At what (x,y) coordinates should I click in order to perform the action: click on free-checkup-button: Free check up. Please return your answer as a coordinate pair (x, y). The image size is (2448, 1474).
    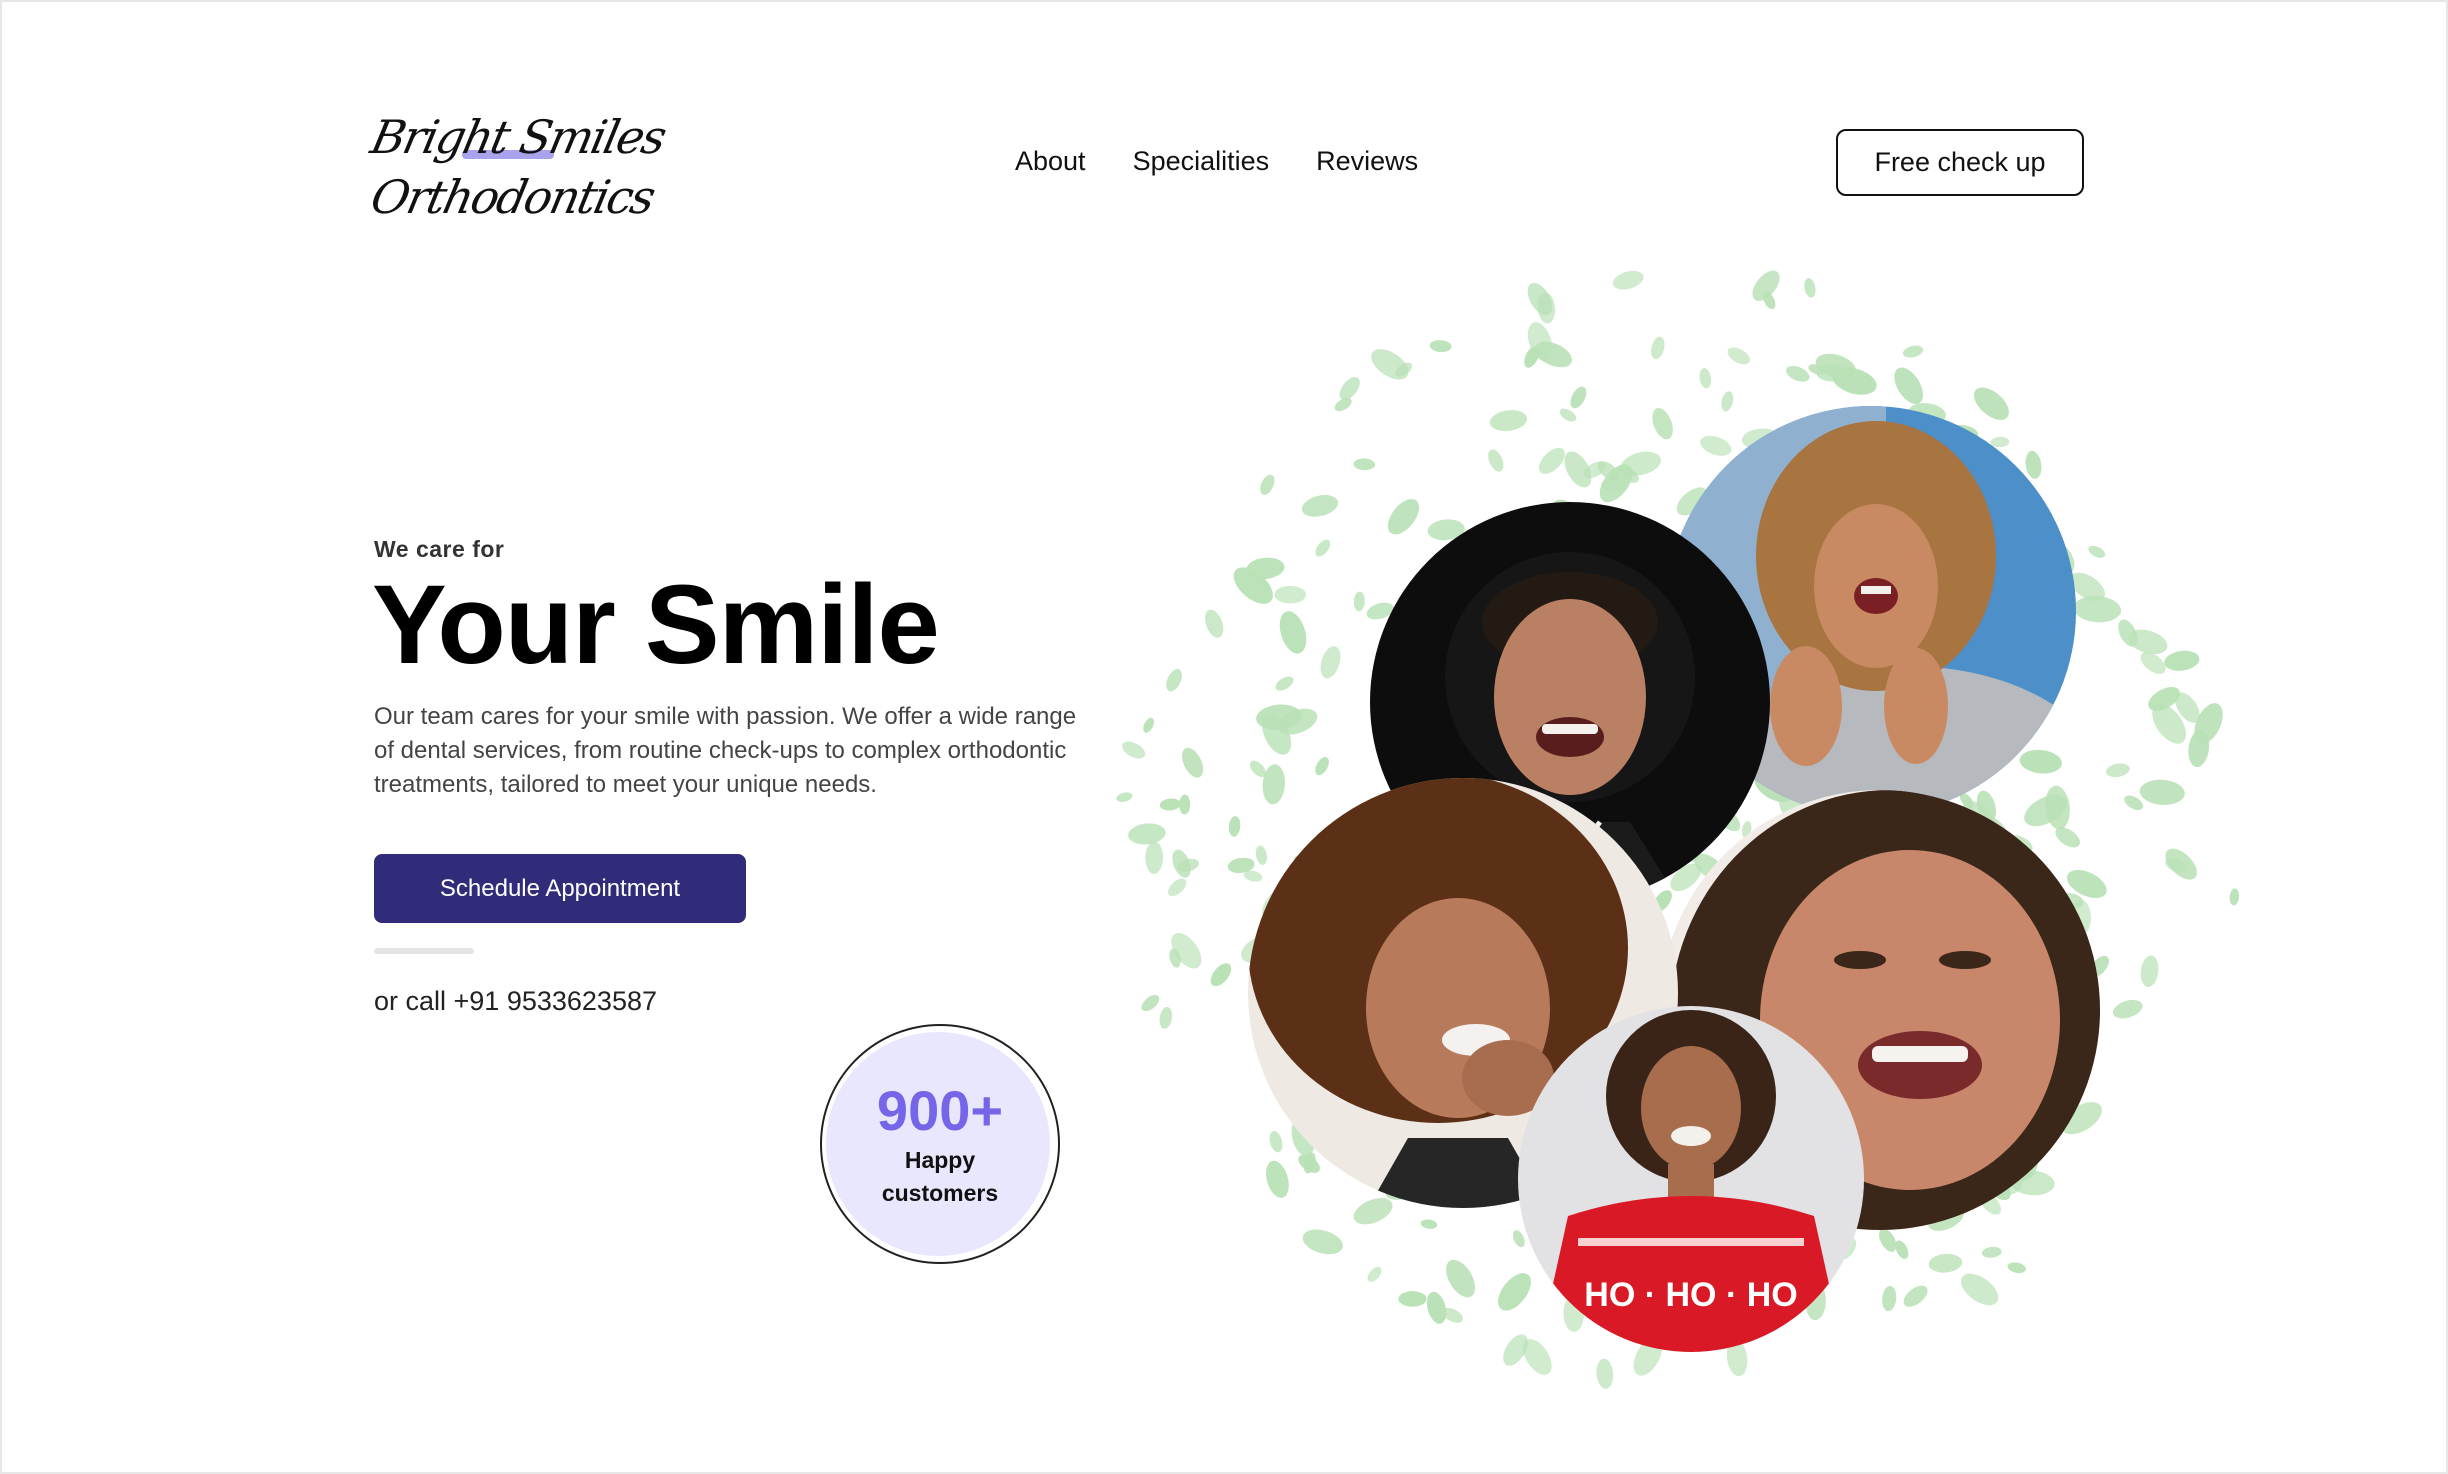
    Looking at the image, I should click on (1960, 162).